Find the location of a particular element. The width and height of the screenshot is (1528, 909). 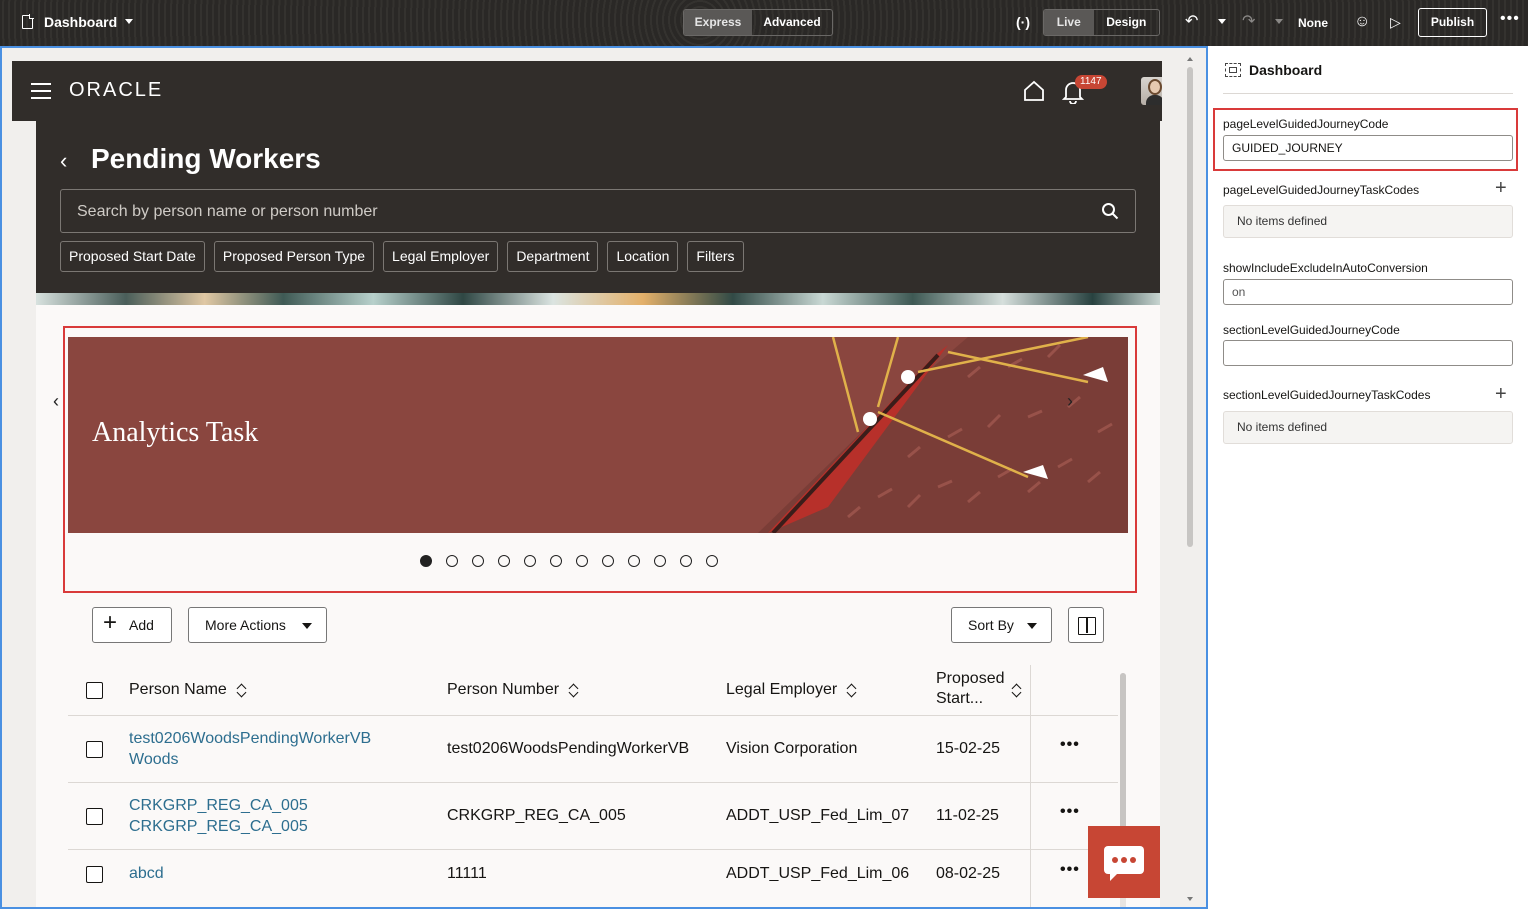

show-include-input: on is located at coordinates (1368, 292).